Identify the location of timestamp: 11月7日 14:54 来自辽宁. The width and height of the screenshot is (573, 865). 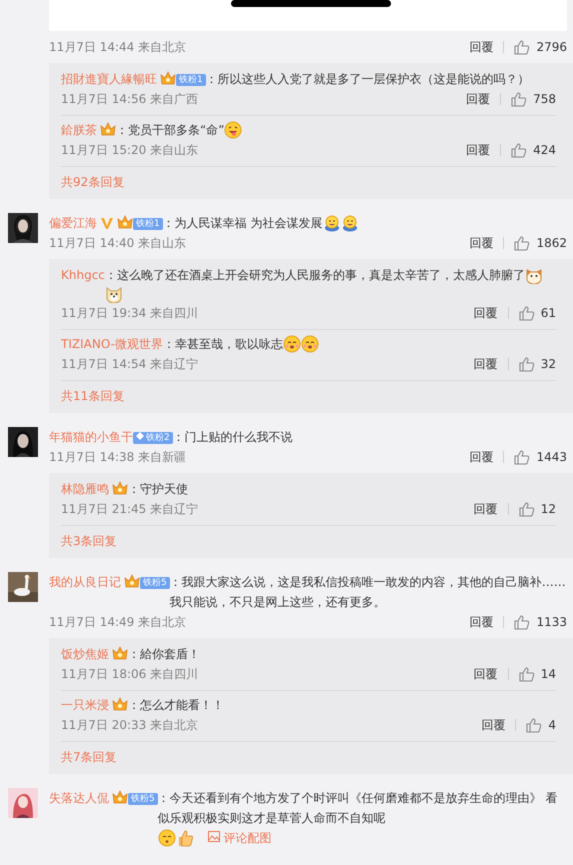
(129, 364).